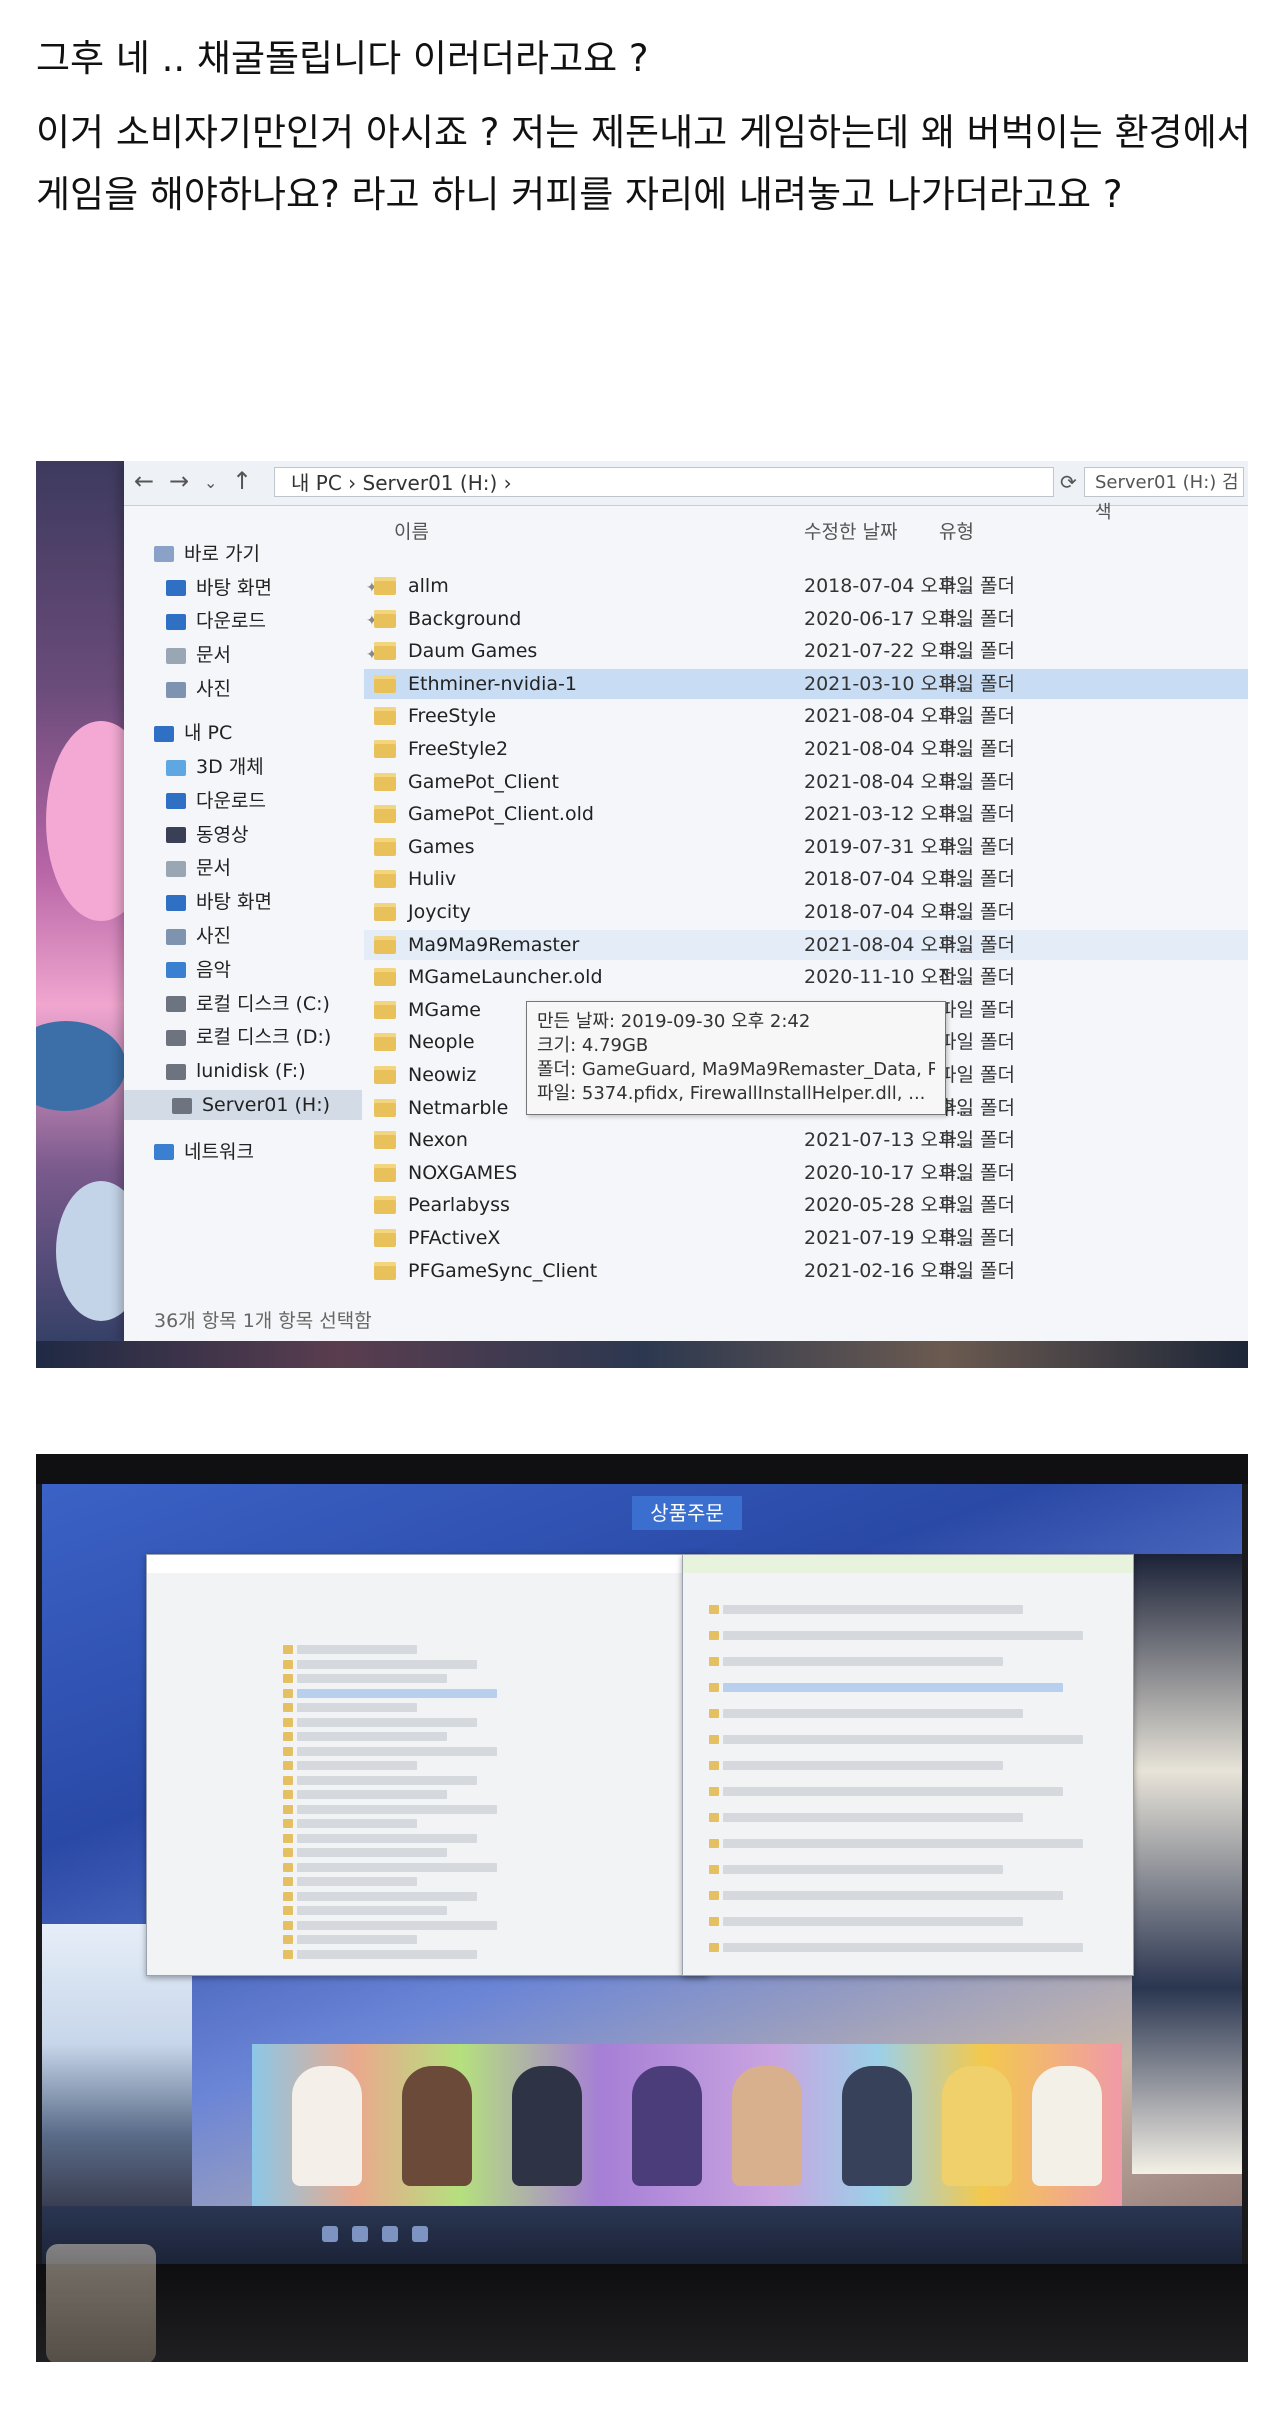 Image resolution: width=1284 pixels, height=2430 pixels. I want to click on sidebar-item-label: 바탕 화면, so click(234, 902).